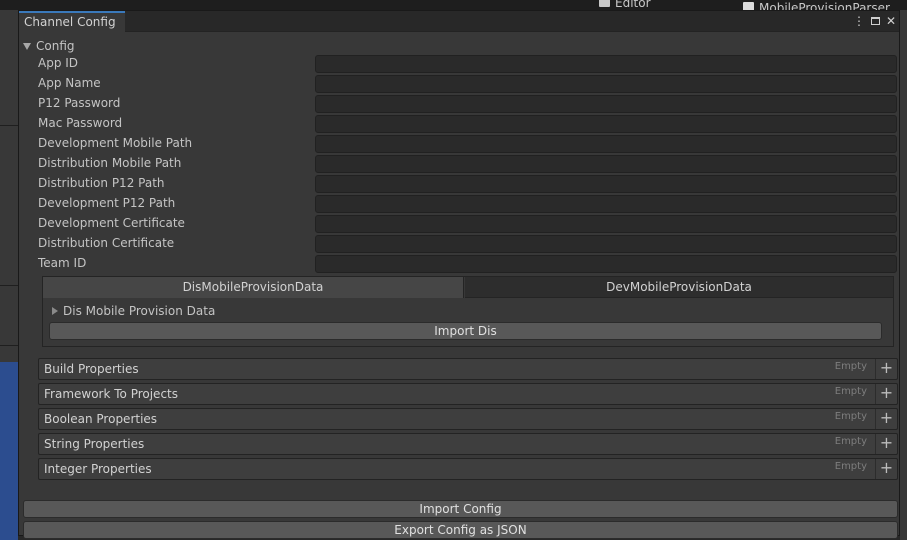 The width and height of the screenshot is (907, 540). What do you see at coordinates (606, 144) in the screenshot?
I see `development-mobile-path-field` at bounding box center [606, 144].